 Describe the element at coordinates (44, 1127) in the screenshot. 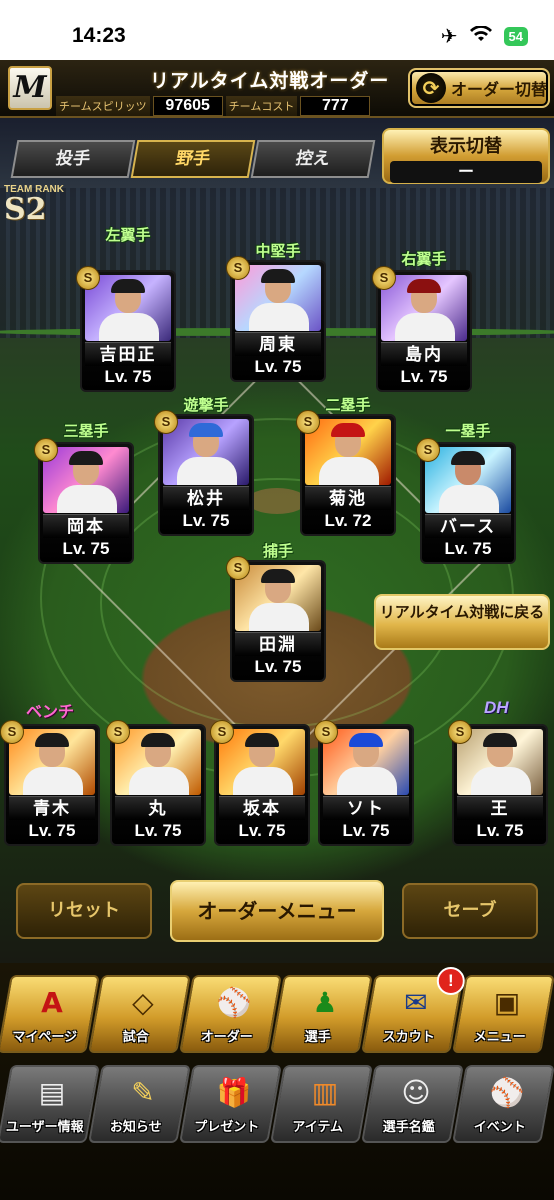

I see `menu-label: ユーザー情報` at that location.